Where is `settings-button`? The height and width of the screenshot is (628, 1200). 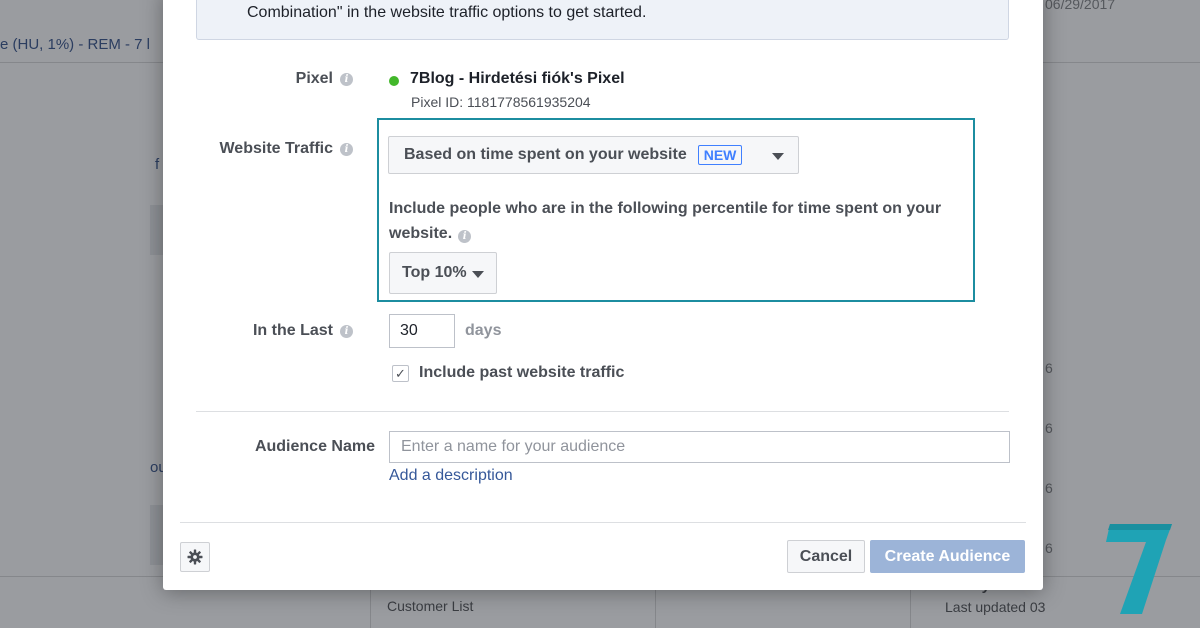 settings-button is located at coordinates (195, 557).